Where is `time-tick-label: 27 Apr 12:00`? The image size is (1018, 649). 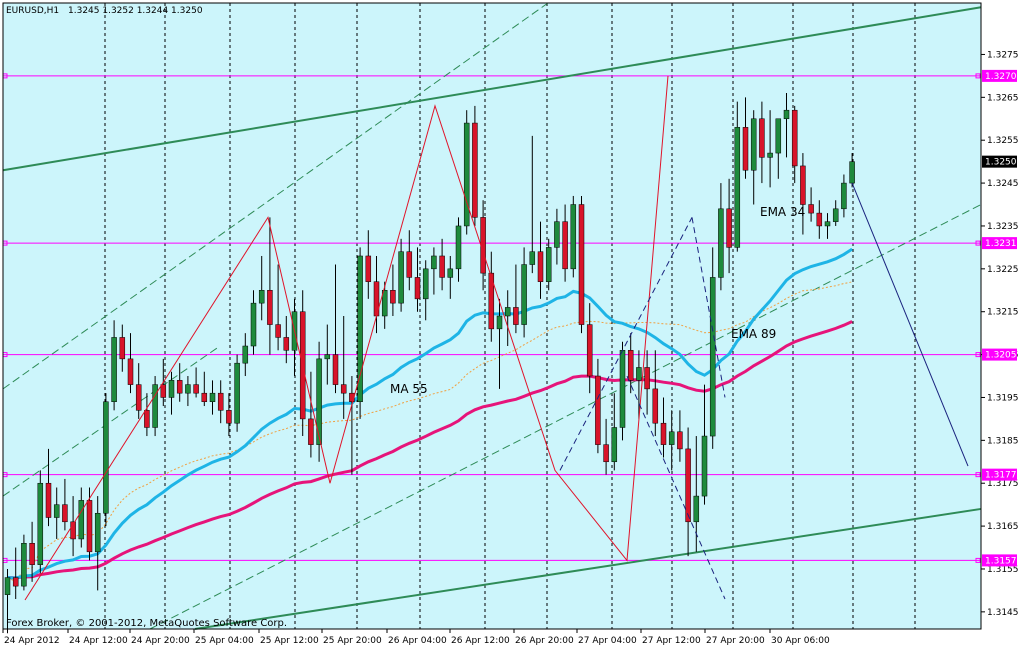
time-tick-label: 27 Apr 12:00 is located at coordinates (671, 641).